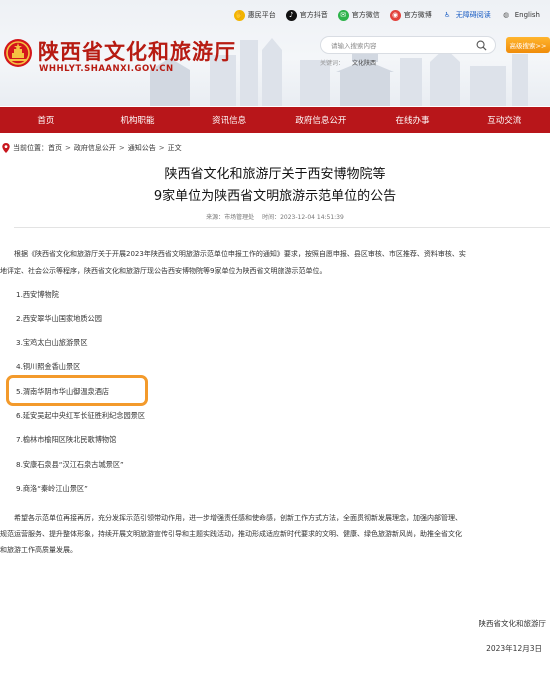 Image resolution: width=550 pixels, height=684 pixels. I want to click on accessibility-icon: ♿, so click(447, 15).